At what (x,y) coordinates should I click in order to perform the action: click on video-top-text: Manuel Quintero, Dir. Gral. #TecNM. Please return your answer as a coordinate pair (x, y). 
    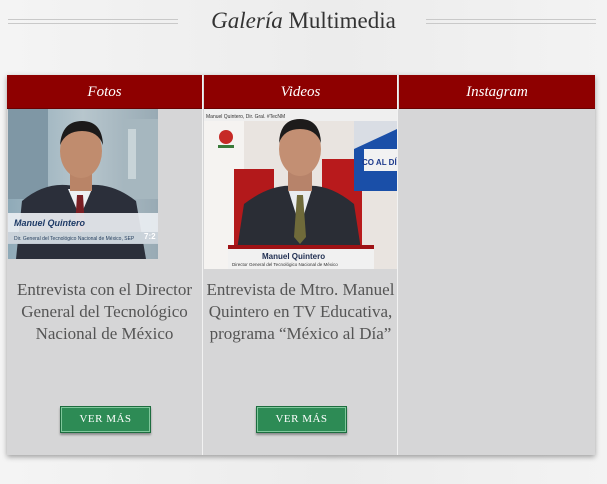
    Looking at the image, I should click on (245, 117).